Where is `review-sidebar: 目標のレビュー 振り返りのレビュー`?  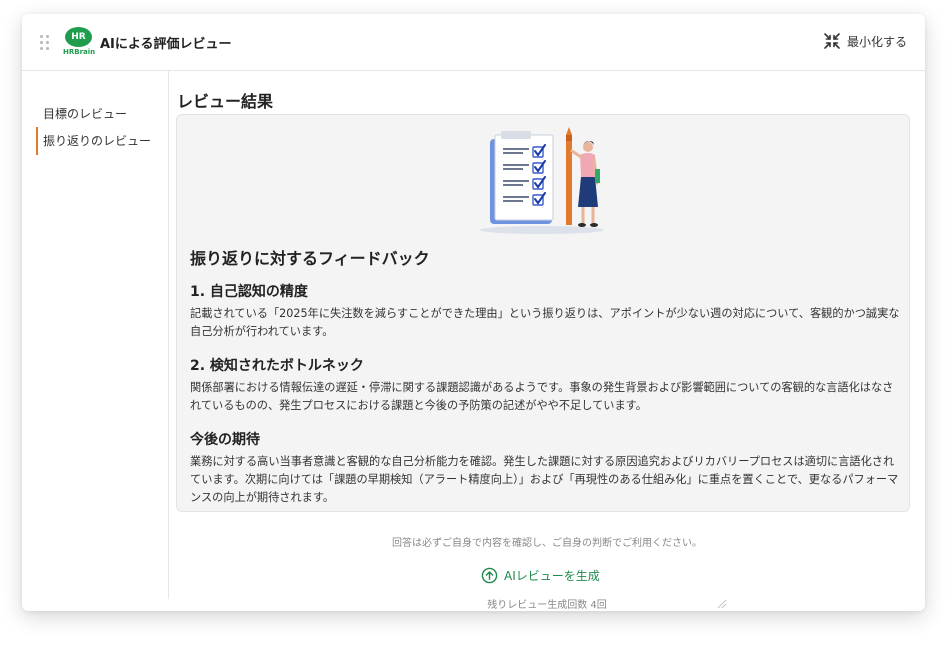 review-sidebar: 目標のレビュー 振り返りのレビュー is located at coordinates (95, 335).